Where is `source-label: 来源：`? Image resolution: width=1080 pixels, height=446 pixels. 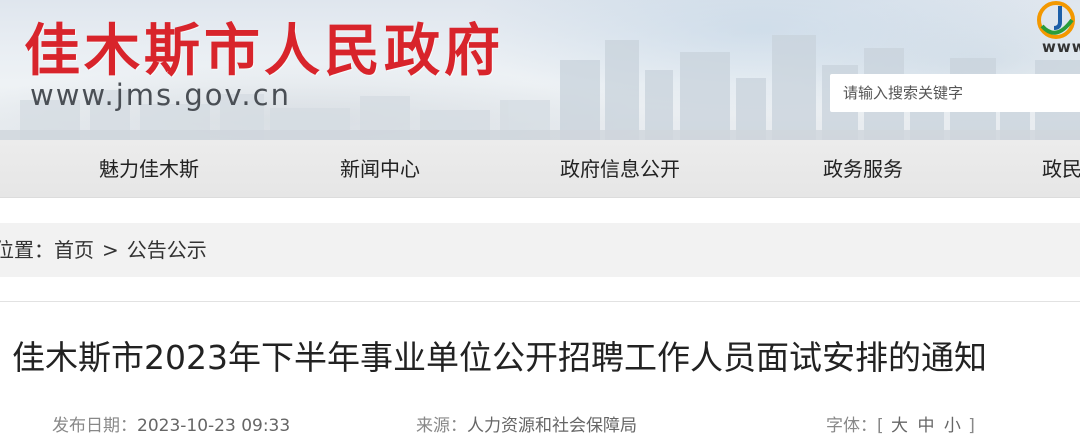 source-label: 来源： is located at coordinates (441, 426).